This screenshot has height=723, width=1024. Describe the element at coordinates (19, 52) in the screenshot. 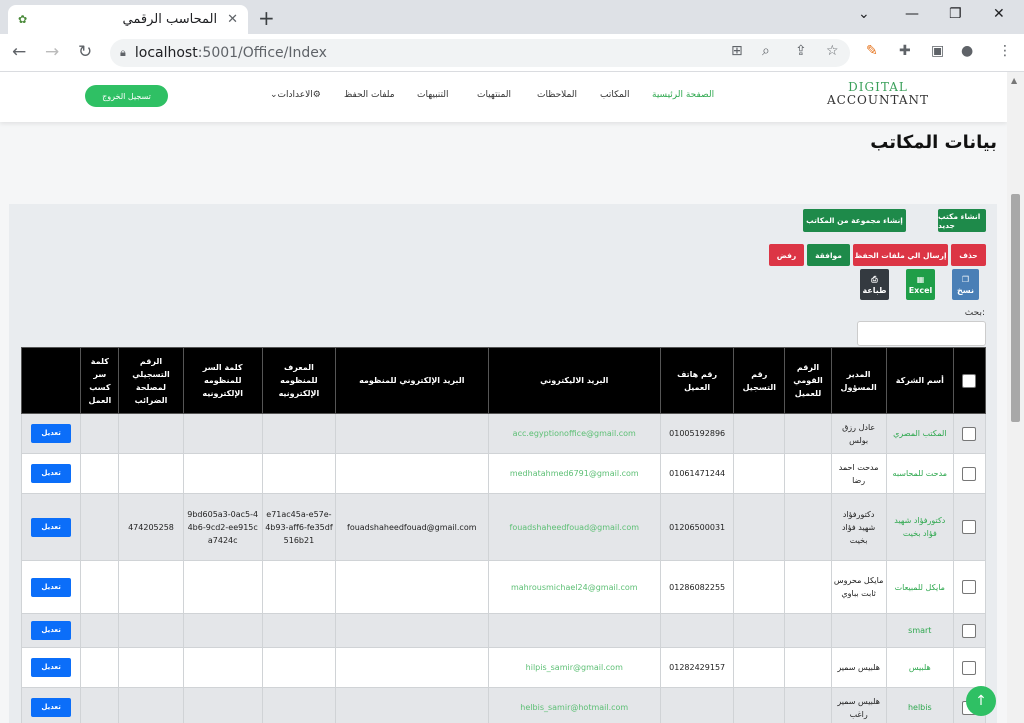

I see `back-icon: ←` at that location.